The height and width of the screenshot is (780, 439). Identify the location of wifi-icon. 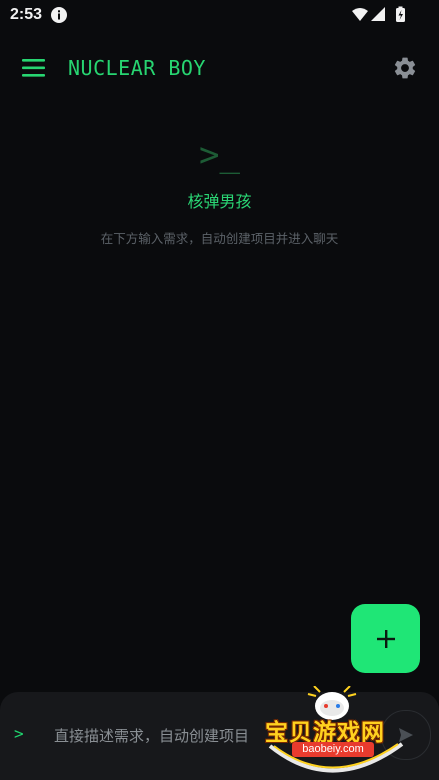
(360, 14).